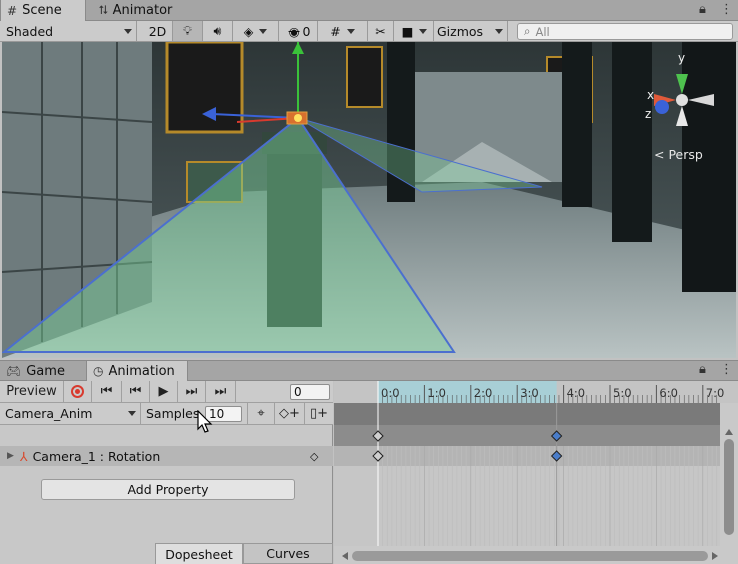  I want to click on step-forward-icon: ⏭︎, so click(191, 391).